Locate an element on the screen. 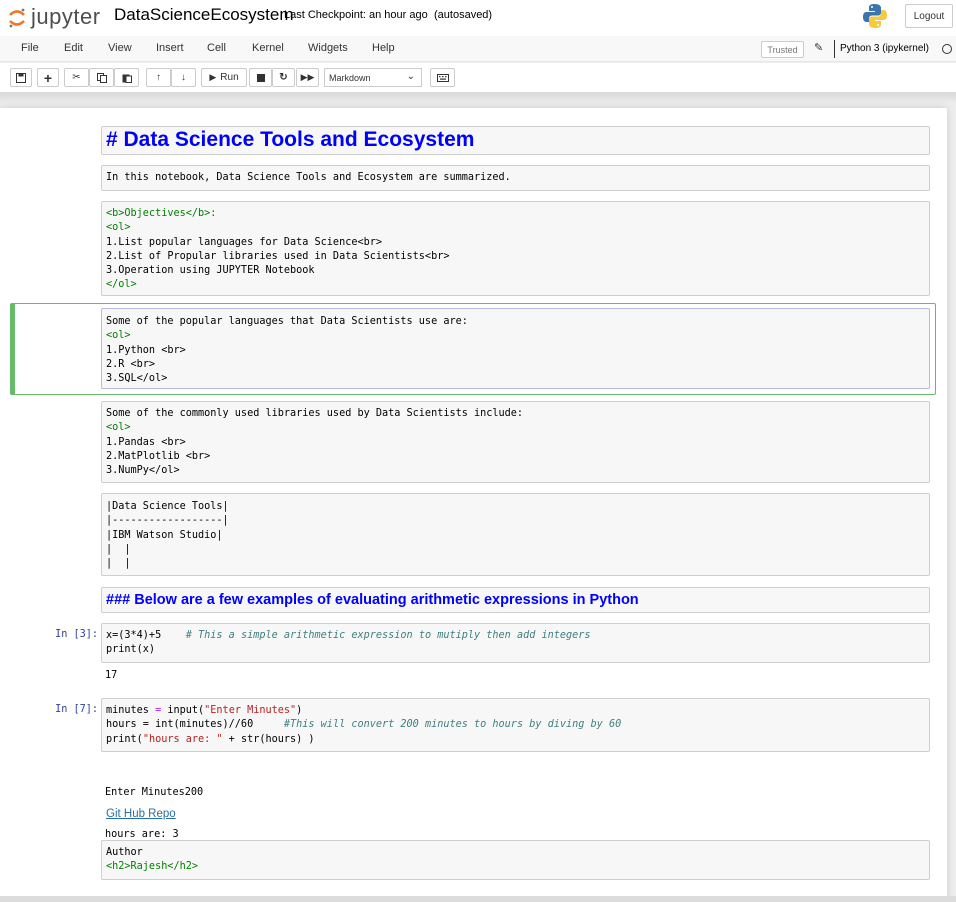  menu-cell: Cell is located at coordinates (216, 48).